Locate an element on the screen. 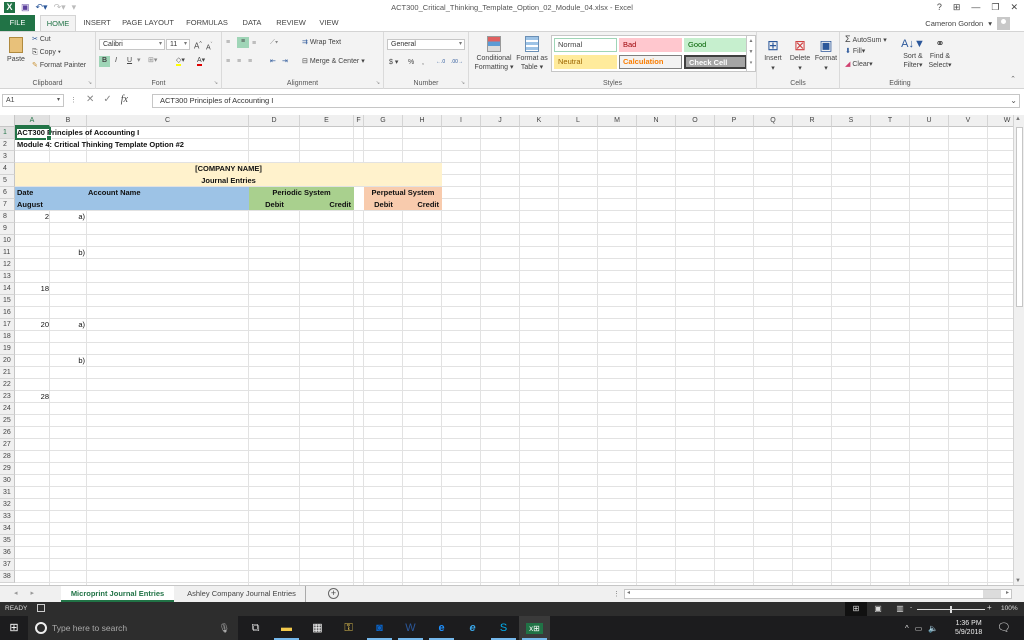 The image size is (1024, 640). file-explorer-icon: ▬ is located at coordinates (286, 628).